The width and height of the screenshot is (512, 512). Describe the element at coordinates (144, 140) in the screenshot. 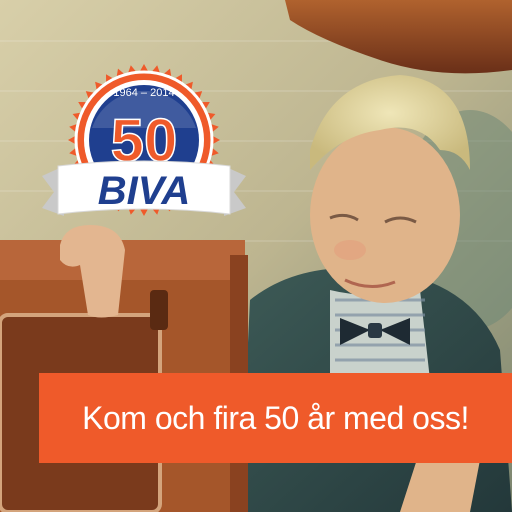

I see `anniversary-seal-graphic: 1964 – 2014 50 BIVA` at that location.